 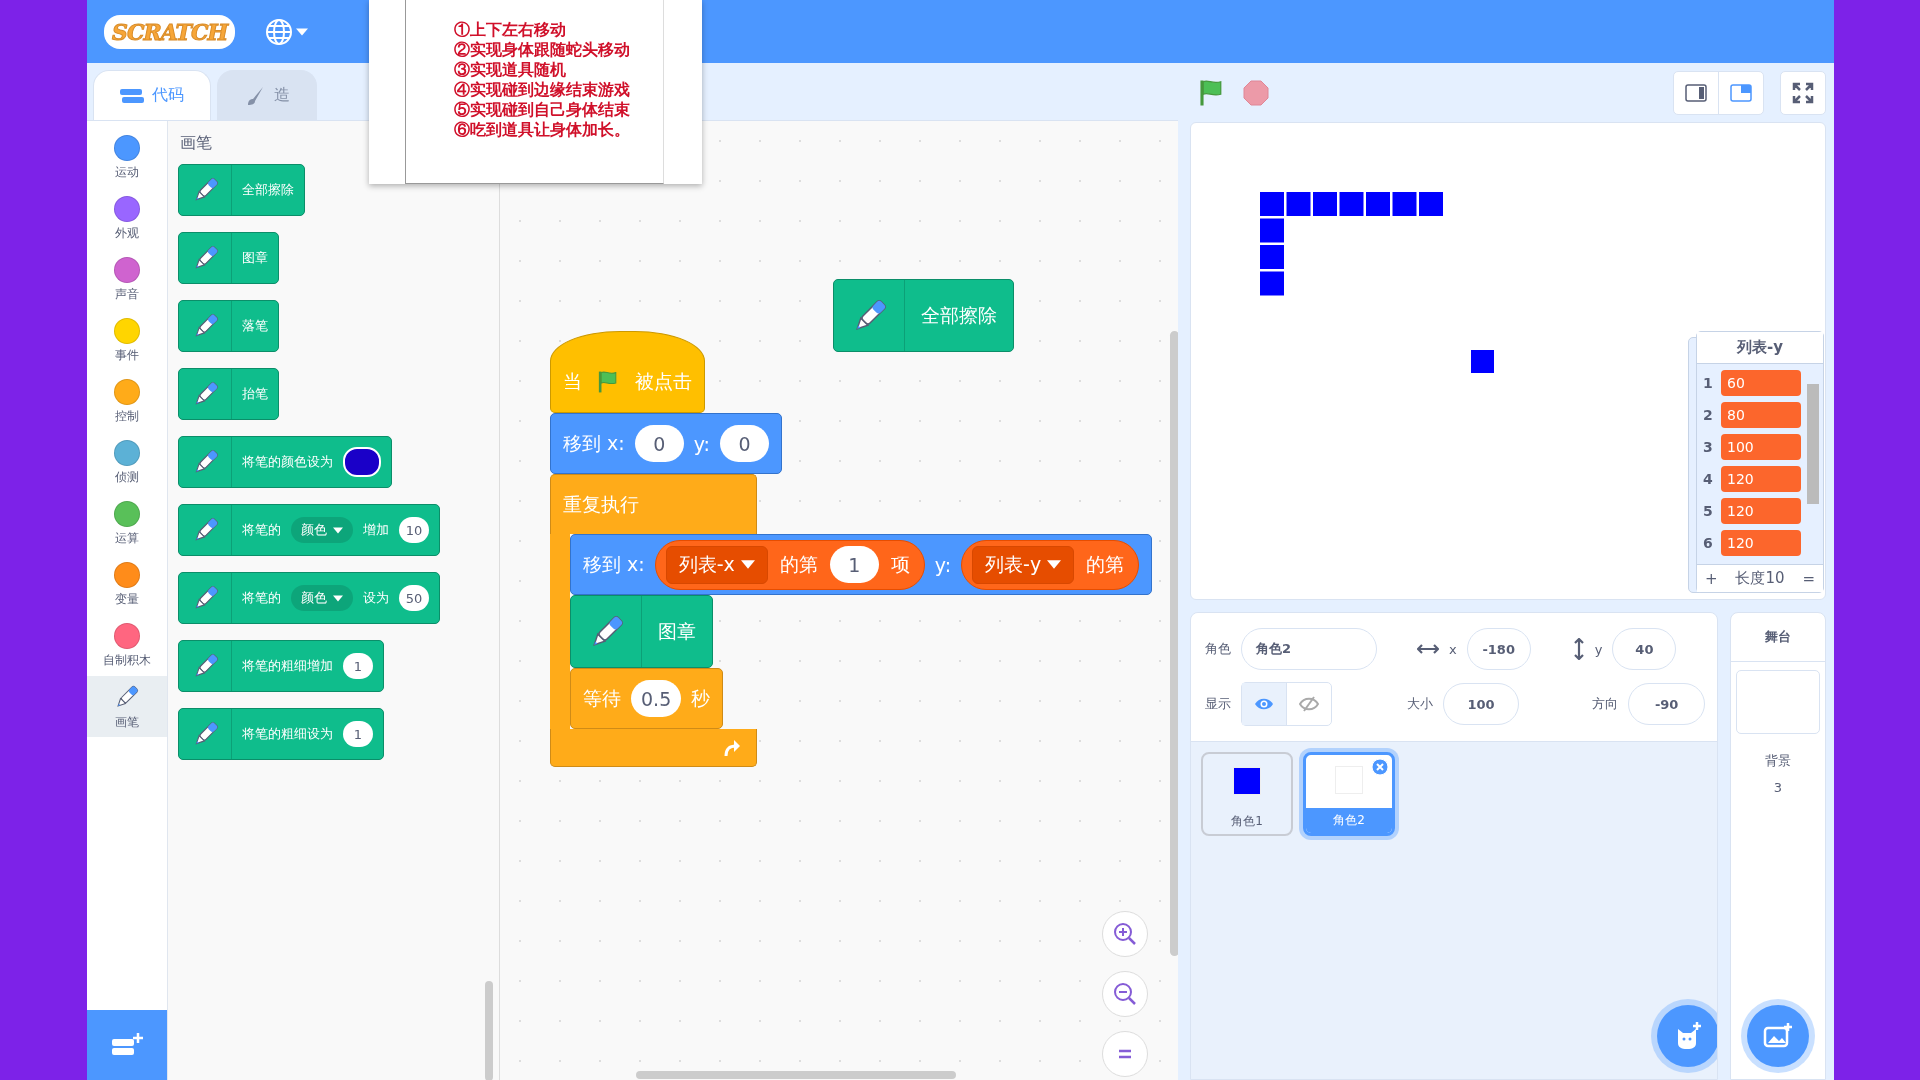 I want to click on backdrop-label: 背景, so click(x=1778, y=761).